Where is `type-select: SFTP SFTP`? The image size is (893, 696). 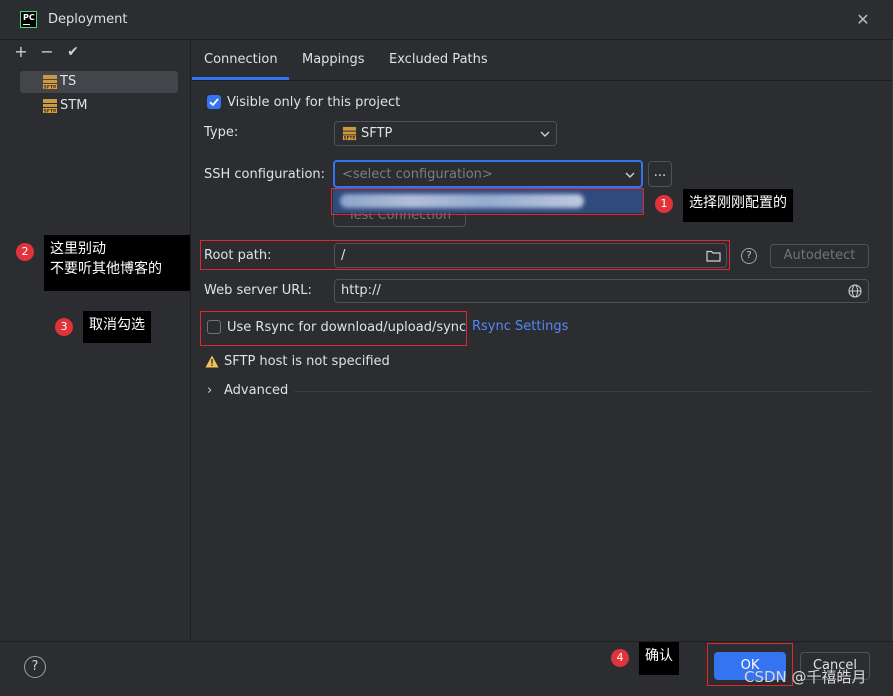
type-select: SFTP SFTP is located at coordinates (445, 133).